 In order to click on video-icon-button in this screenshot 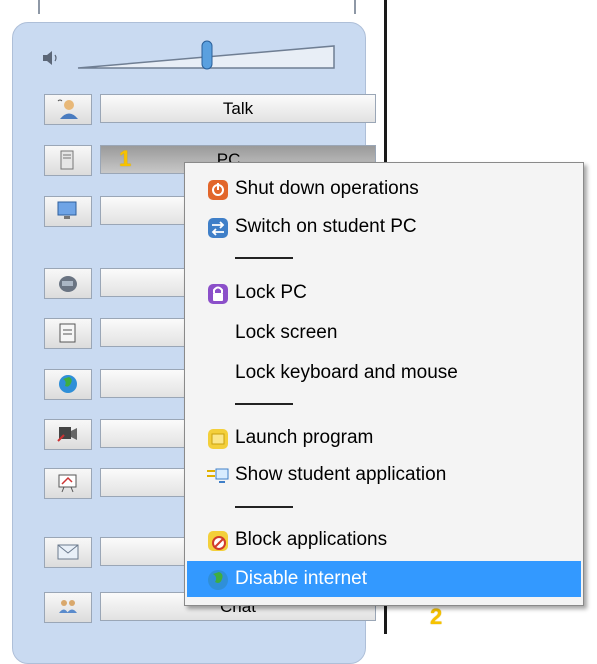, I will do `click(68, 434)`.